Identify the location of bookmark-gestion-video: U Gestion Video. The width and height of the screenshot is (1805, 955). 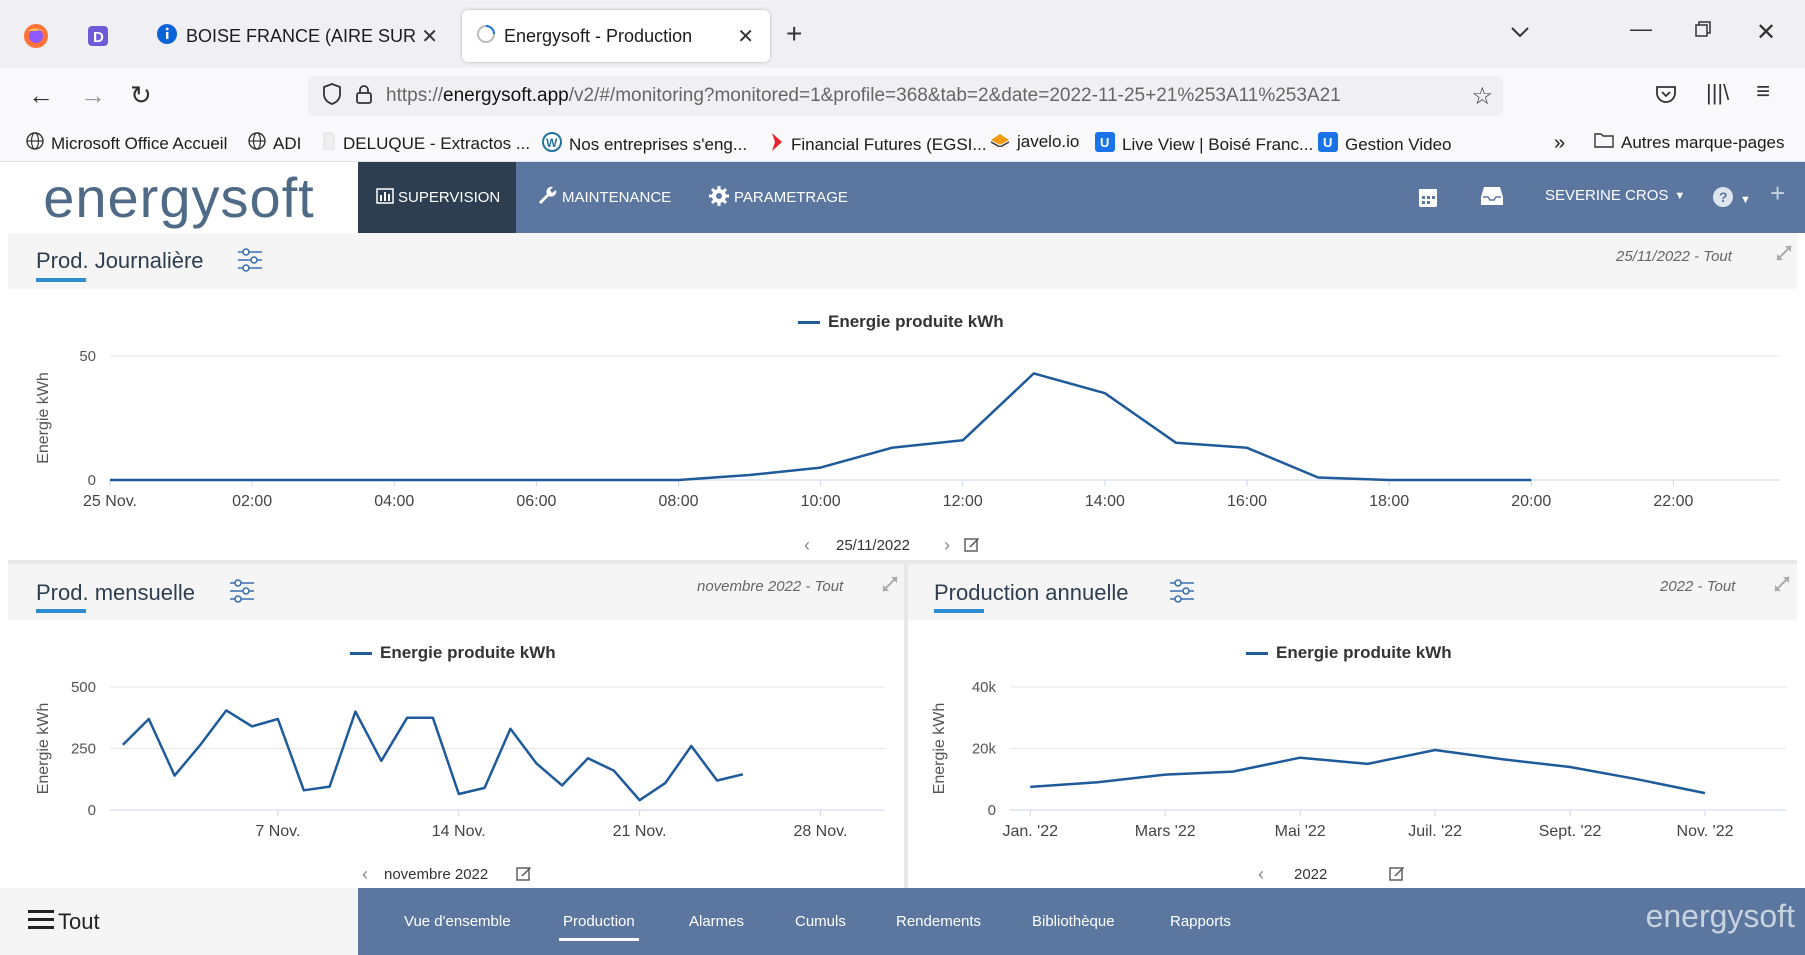
(1384, 144).